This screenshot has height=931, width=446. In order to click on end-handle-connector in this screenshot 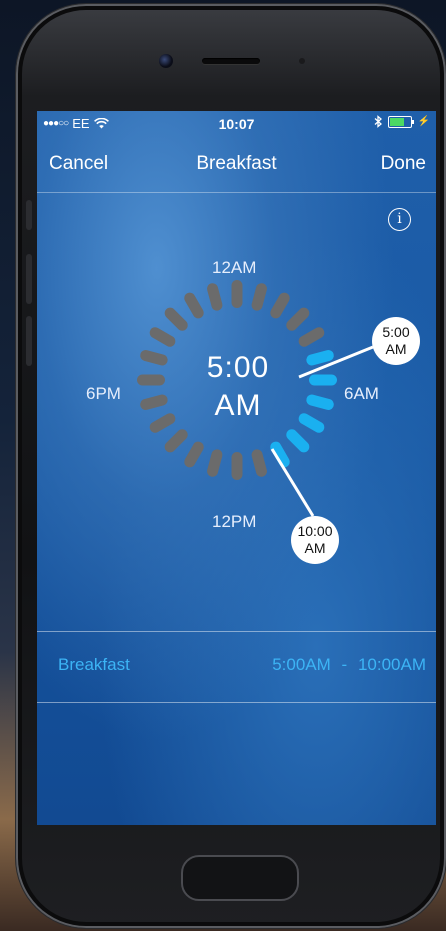, I will do `click(292, 482)`.